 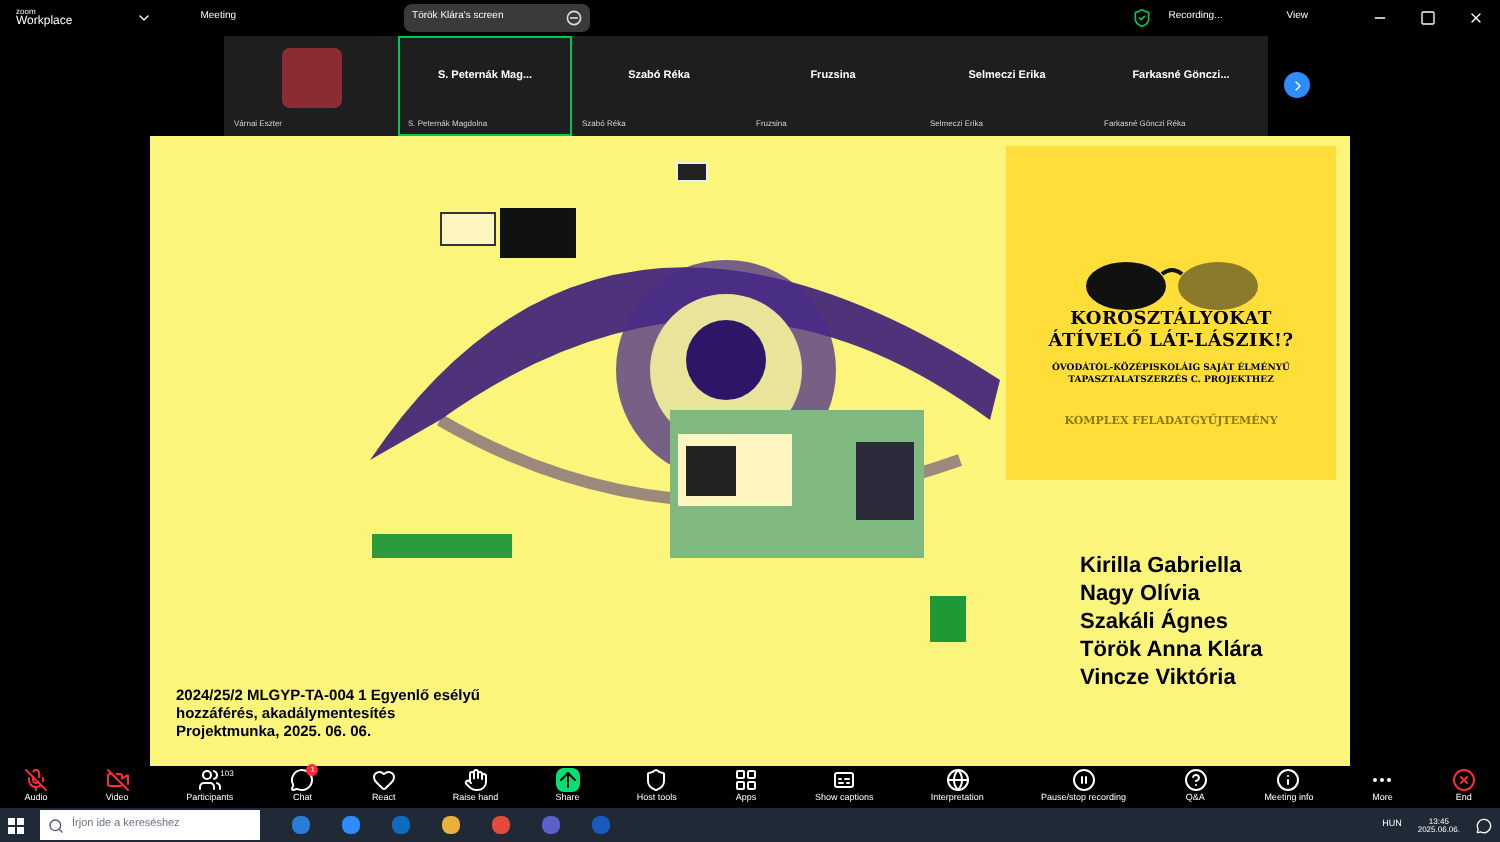 What do you see at coordinates (1428, 17) in the screenshot?
I see `maximize-icon` at bounding box center [1428, 17].